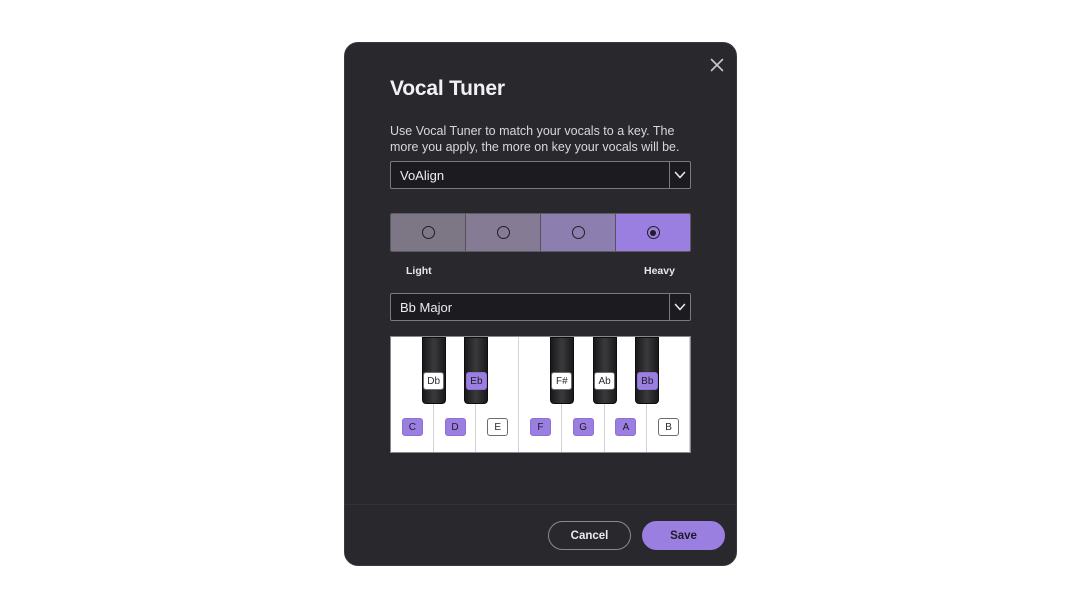 Image resolution: width=1080 pixels, height=608 pixels. What do you see at coordinates (540, 427) in the screenshot?
I see `note-label-f: F` at bounding box center [540, 427].